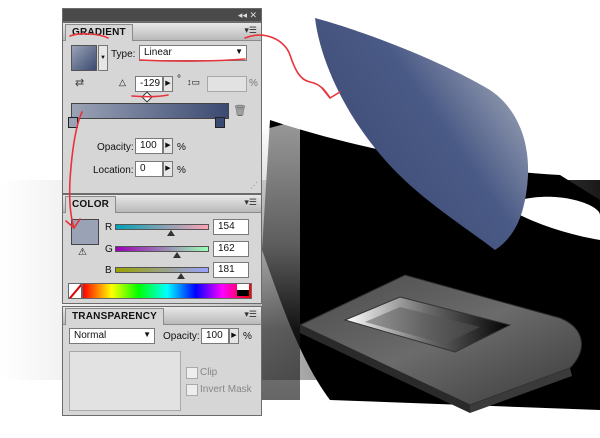 The height and width of the screenshot is (438, 600). I want to click on type-label: Type:, so click(123, 54).